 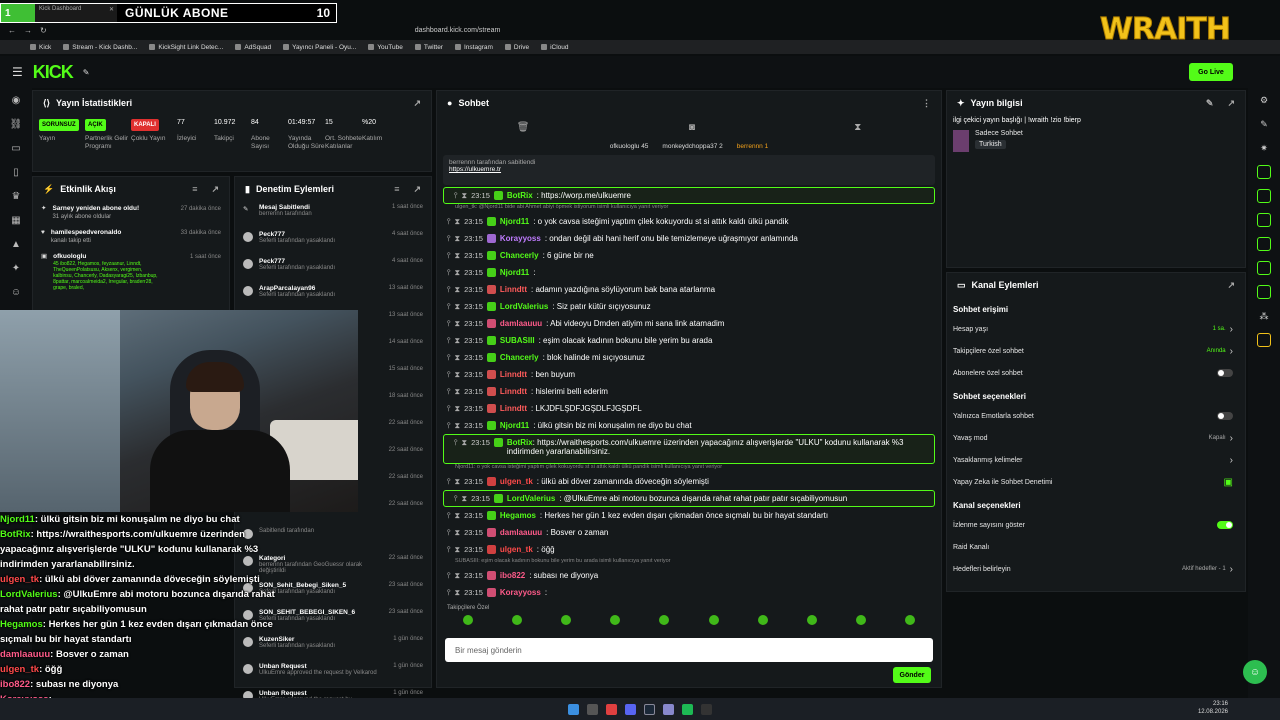 What do you see at coordinates (1096, 460) in the screenshot?
I see `action-row: Yasaklanmış kelimeler ›` at bounding box center [1096, 460].